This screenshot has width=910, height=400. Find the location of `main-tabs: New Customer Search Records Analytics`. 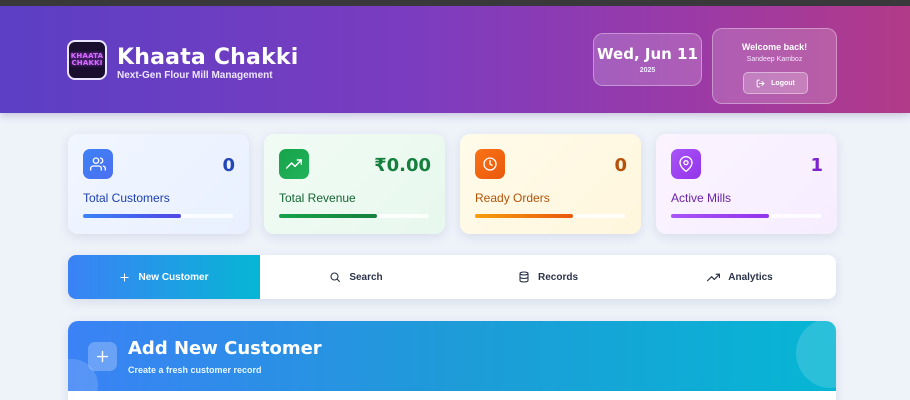

main-tabs: New Customer Search Records Analytics is located at coordinates (452, 277).